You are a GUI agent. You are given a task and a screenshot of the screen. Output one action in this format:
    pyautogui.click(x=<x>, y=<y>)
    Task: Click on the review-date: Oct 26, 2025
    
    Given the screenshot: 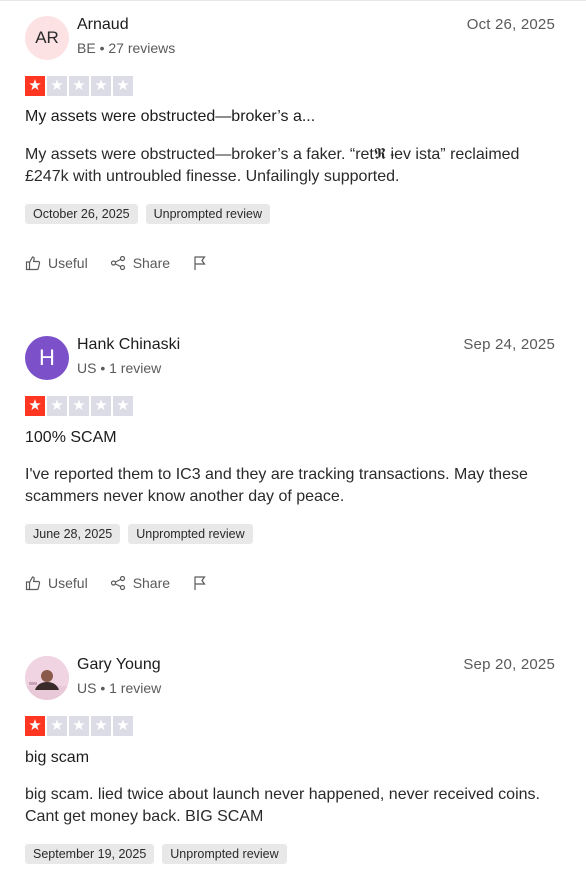 What is the action you would take?
    pyautogui.click(x=510, y=24)
    